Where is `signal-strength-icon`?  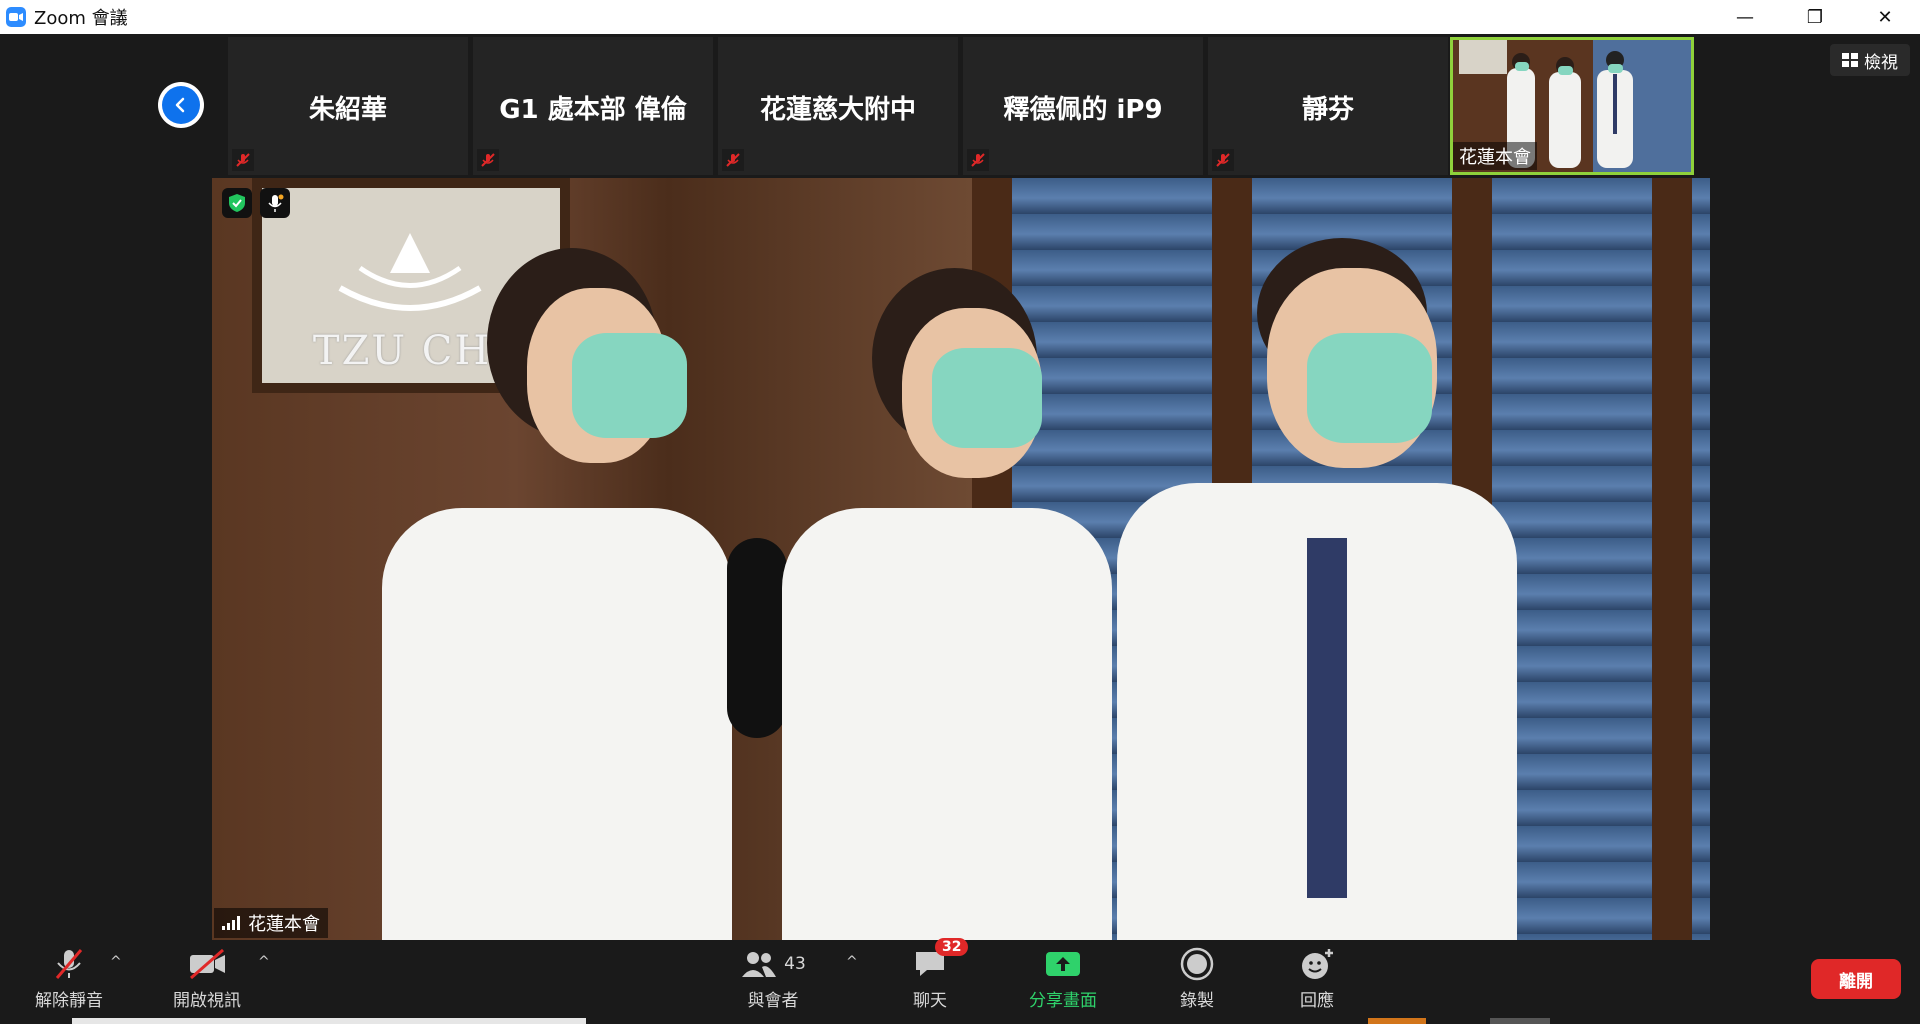
signal-strength-icon is located at coordinates (231, 923).